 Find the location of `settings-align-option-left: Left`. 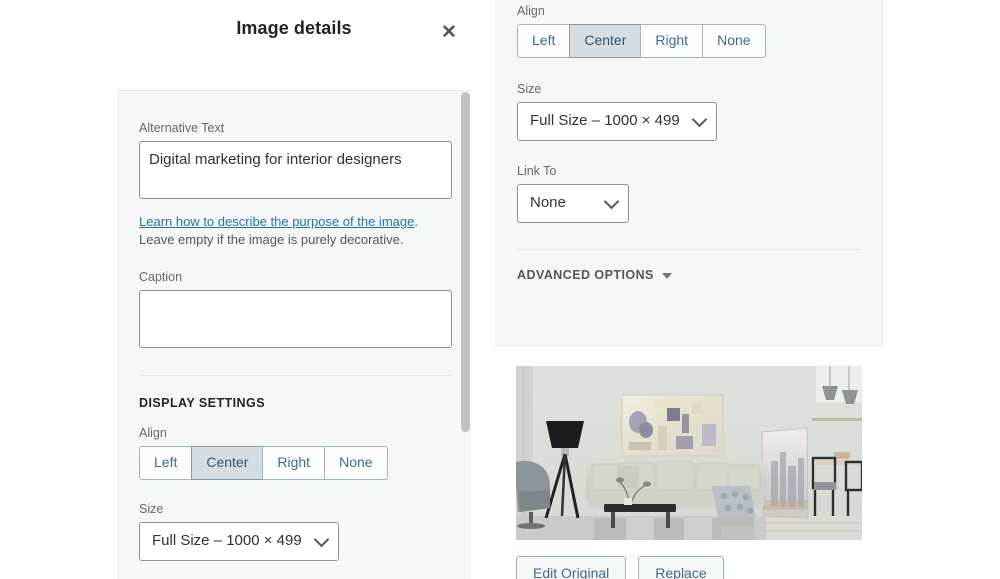

settings-align-option-left: Left is located at coordinates (543, 41).